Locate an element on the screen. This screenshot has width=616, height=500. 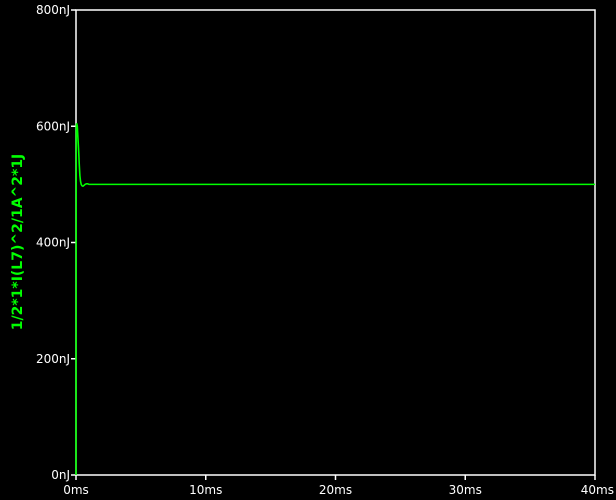
y-axis-label: 1/2*1*I(L7)^2/1A^2*1J is located at coordinates (18, 242).